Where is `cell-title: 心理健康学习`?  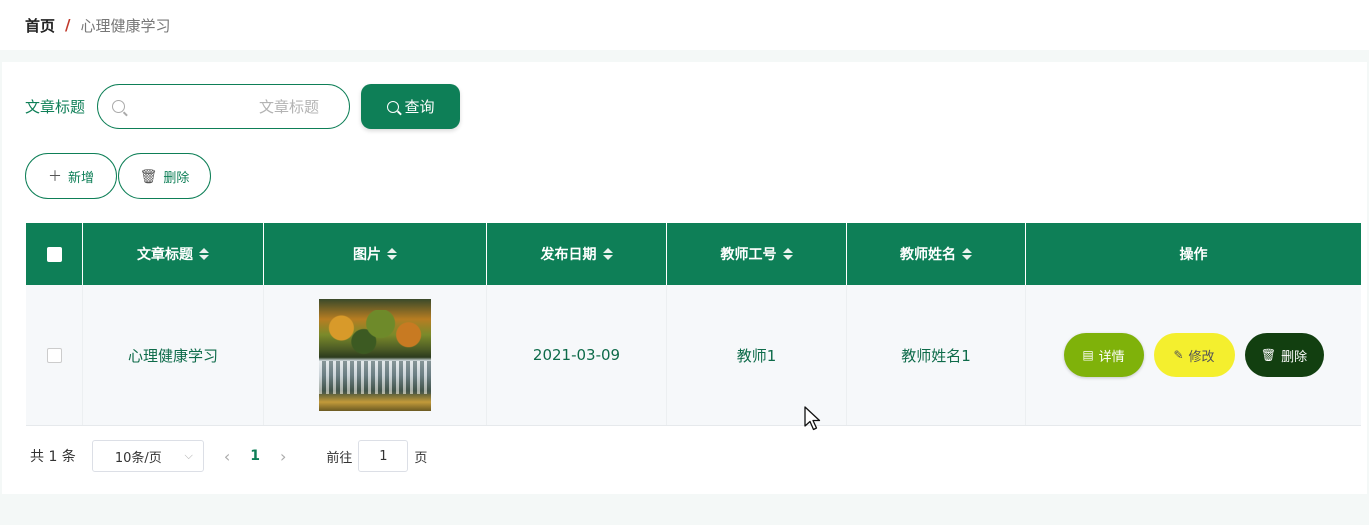 cell-title: 心理健康学习 is located at coordinates (173, 355).